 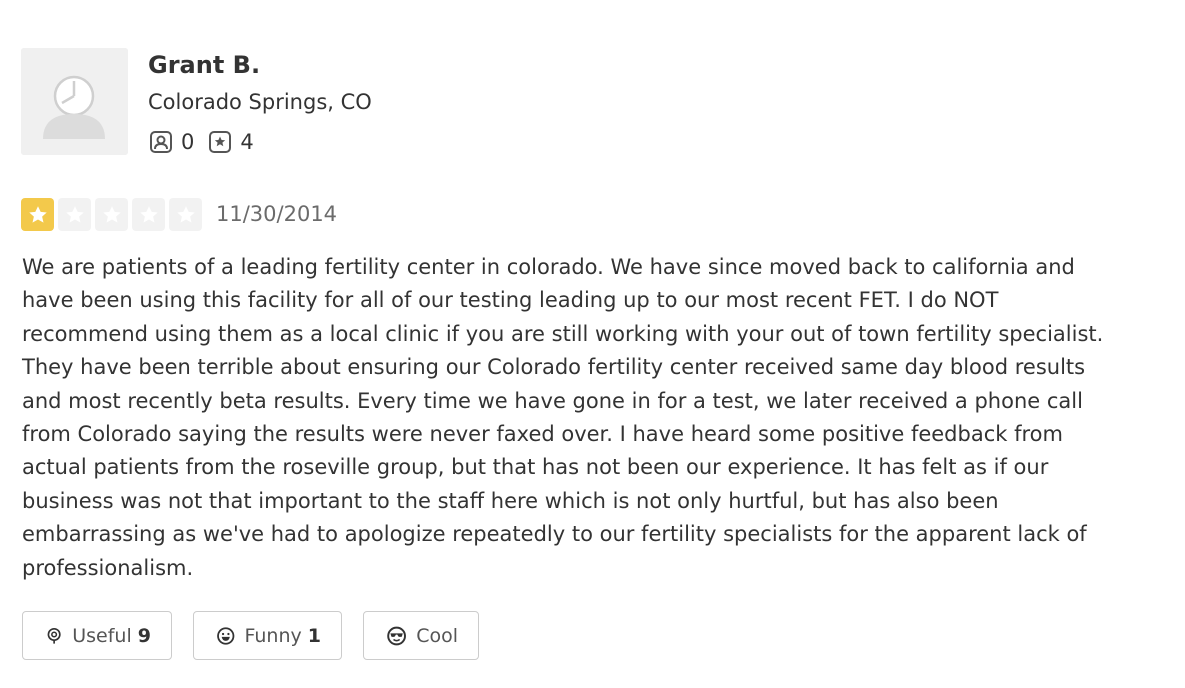 I want to click on review-star-icon, so click(x=220, y=142).